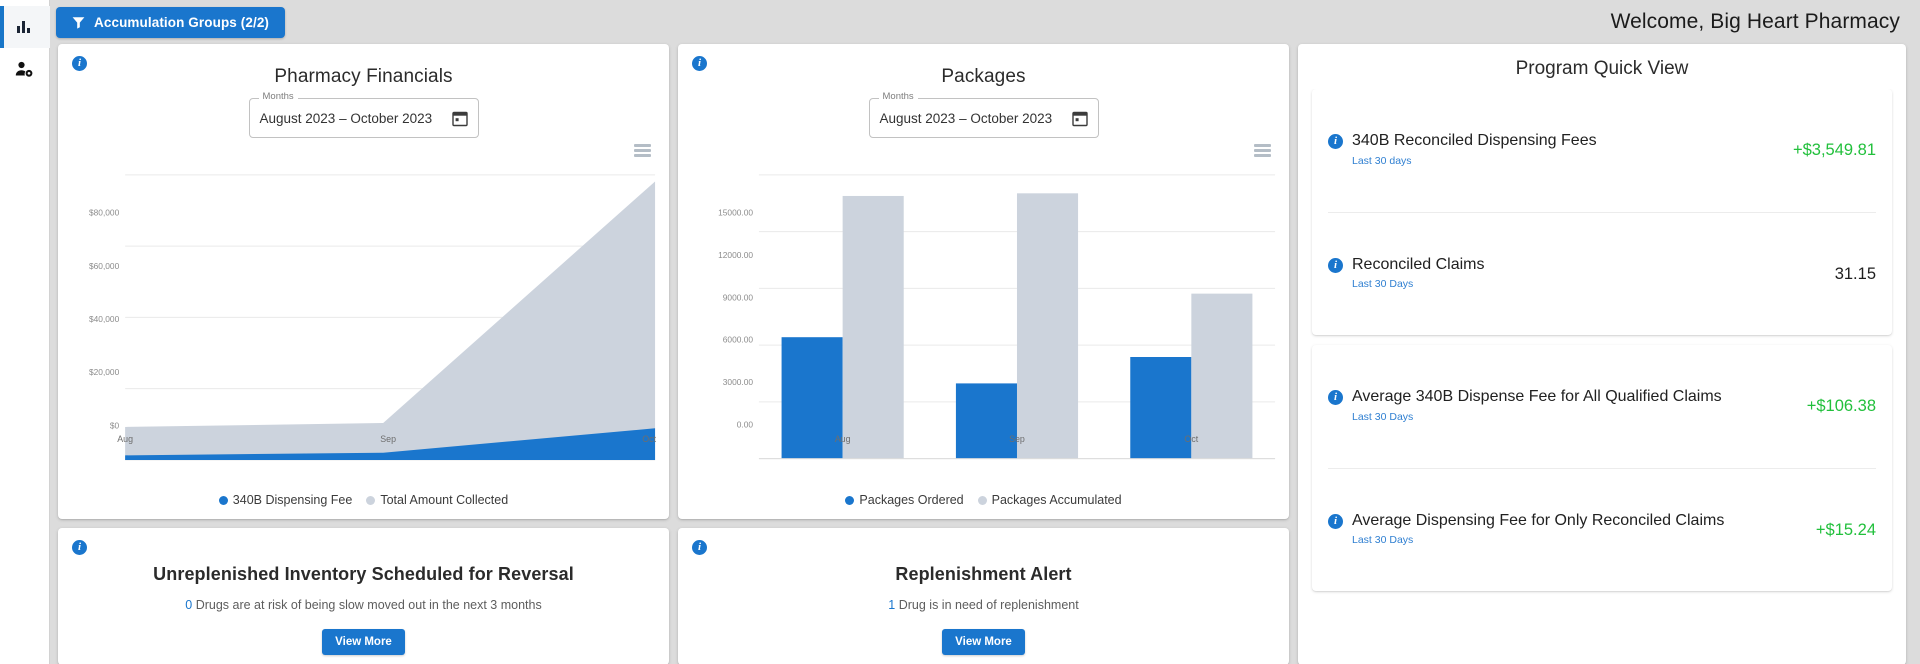  I want to click on financials-date-value: August 2023 – October 2023, so click(346, 118).